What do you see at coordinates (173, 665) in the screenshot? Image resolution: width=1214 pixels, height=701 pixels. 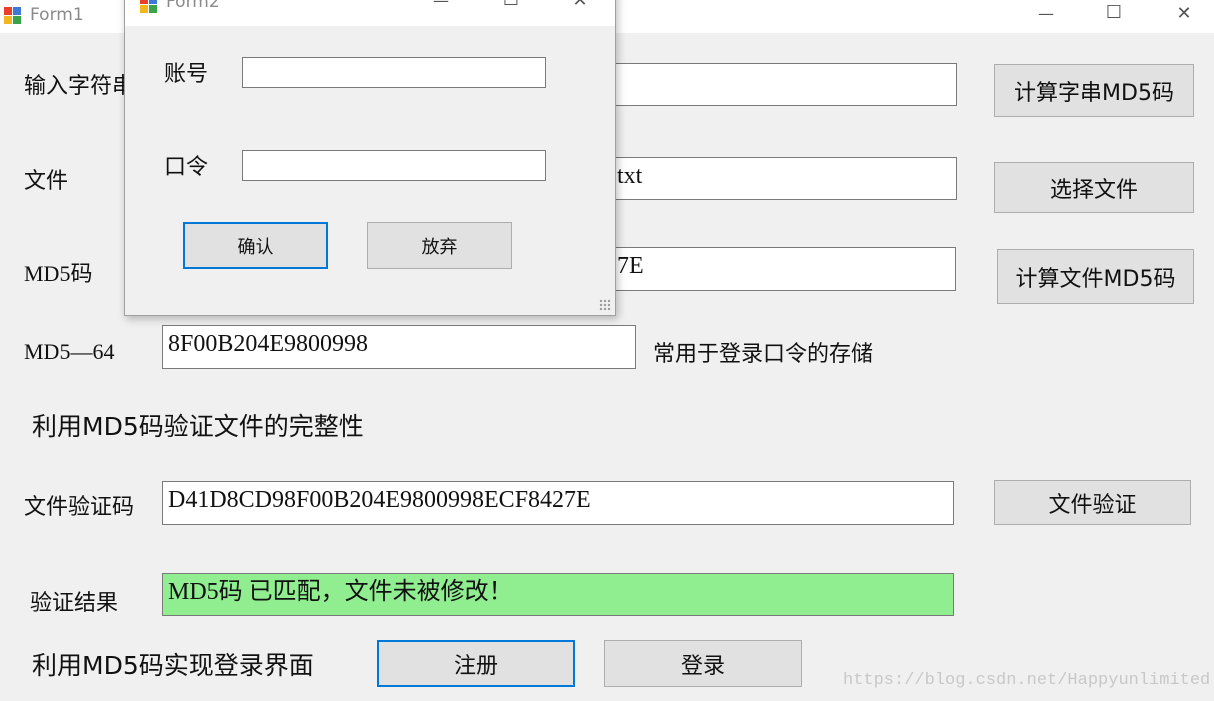 I see `login-section-heading: 利用MD5码实现登录界面` at bounding box center [173, 665].